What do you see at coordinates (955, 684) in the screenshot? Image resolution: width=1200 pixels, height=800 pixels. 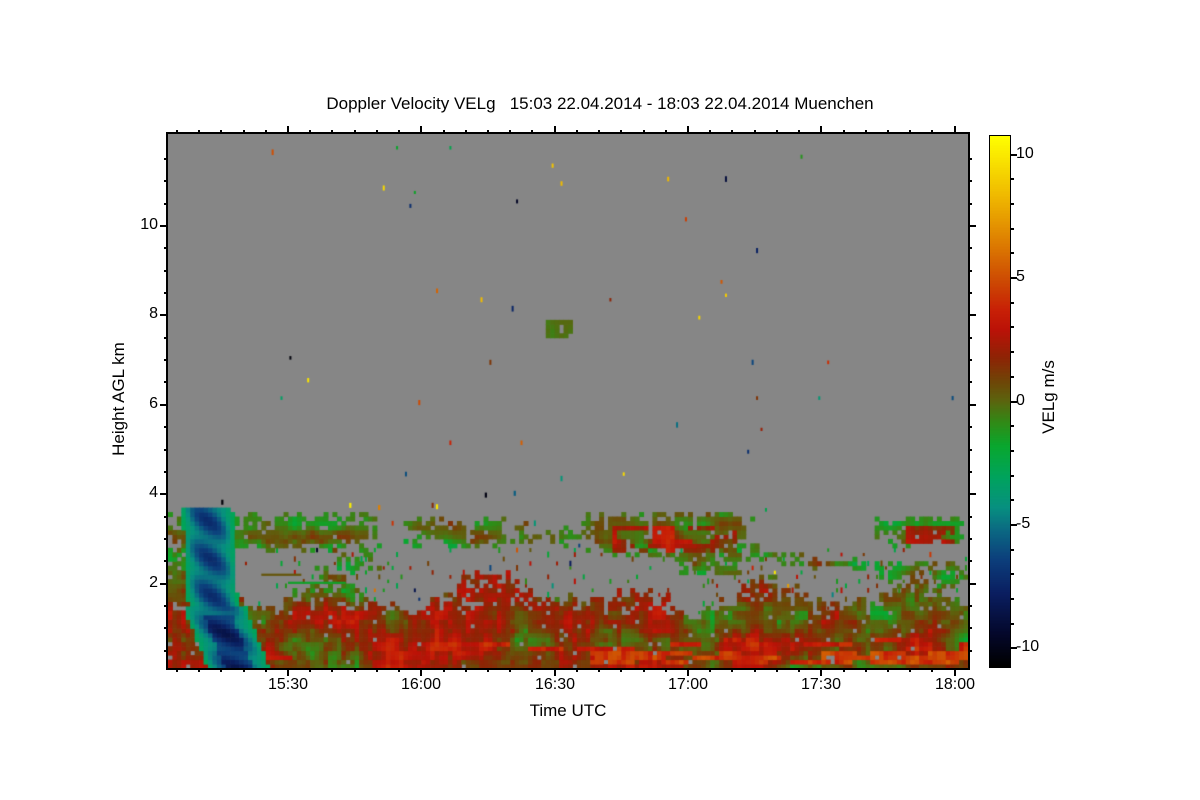 I see `x-tick-label: 18:00` at bounding box center [955, 684].